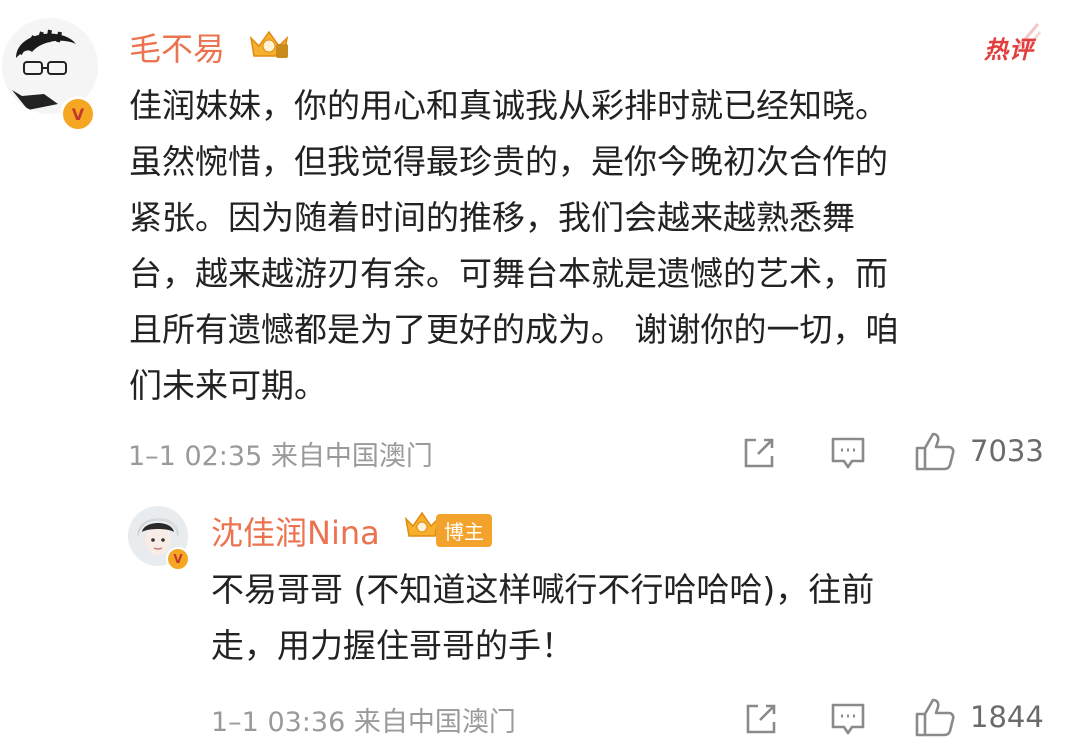 This screenshot has height=744, width=1080. What do you see at coordinates (1007, 451) in the screenshot?
I see `like-count: 7033` at bounding box center [1007, 451].